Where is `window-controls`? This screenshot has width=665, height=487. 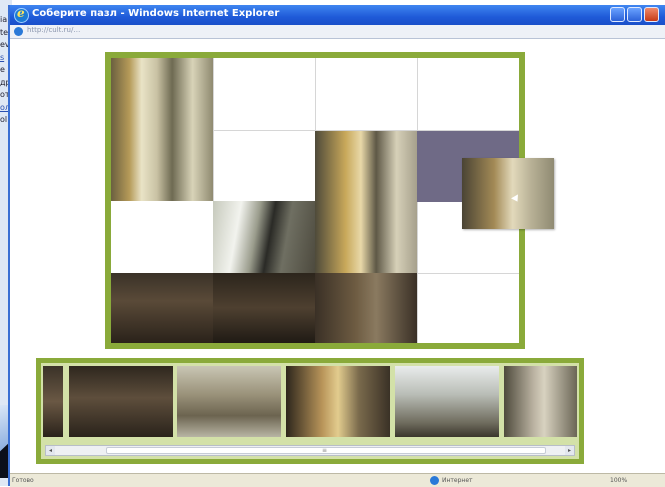
window-controls is located at coordinates (634, 14).